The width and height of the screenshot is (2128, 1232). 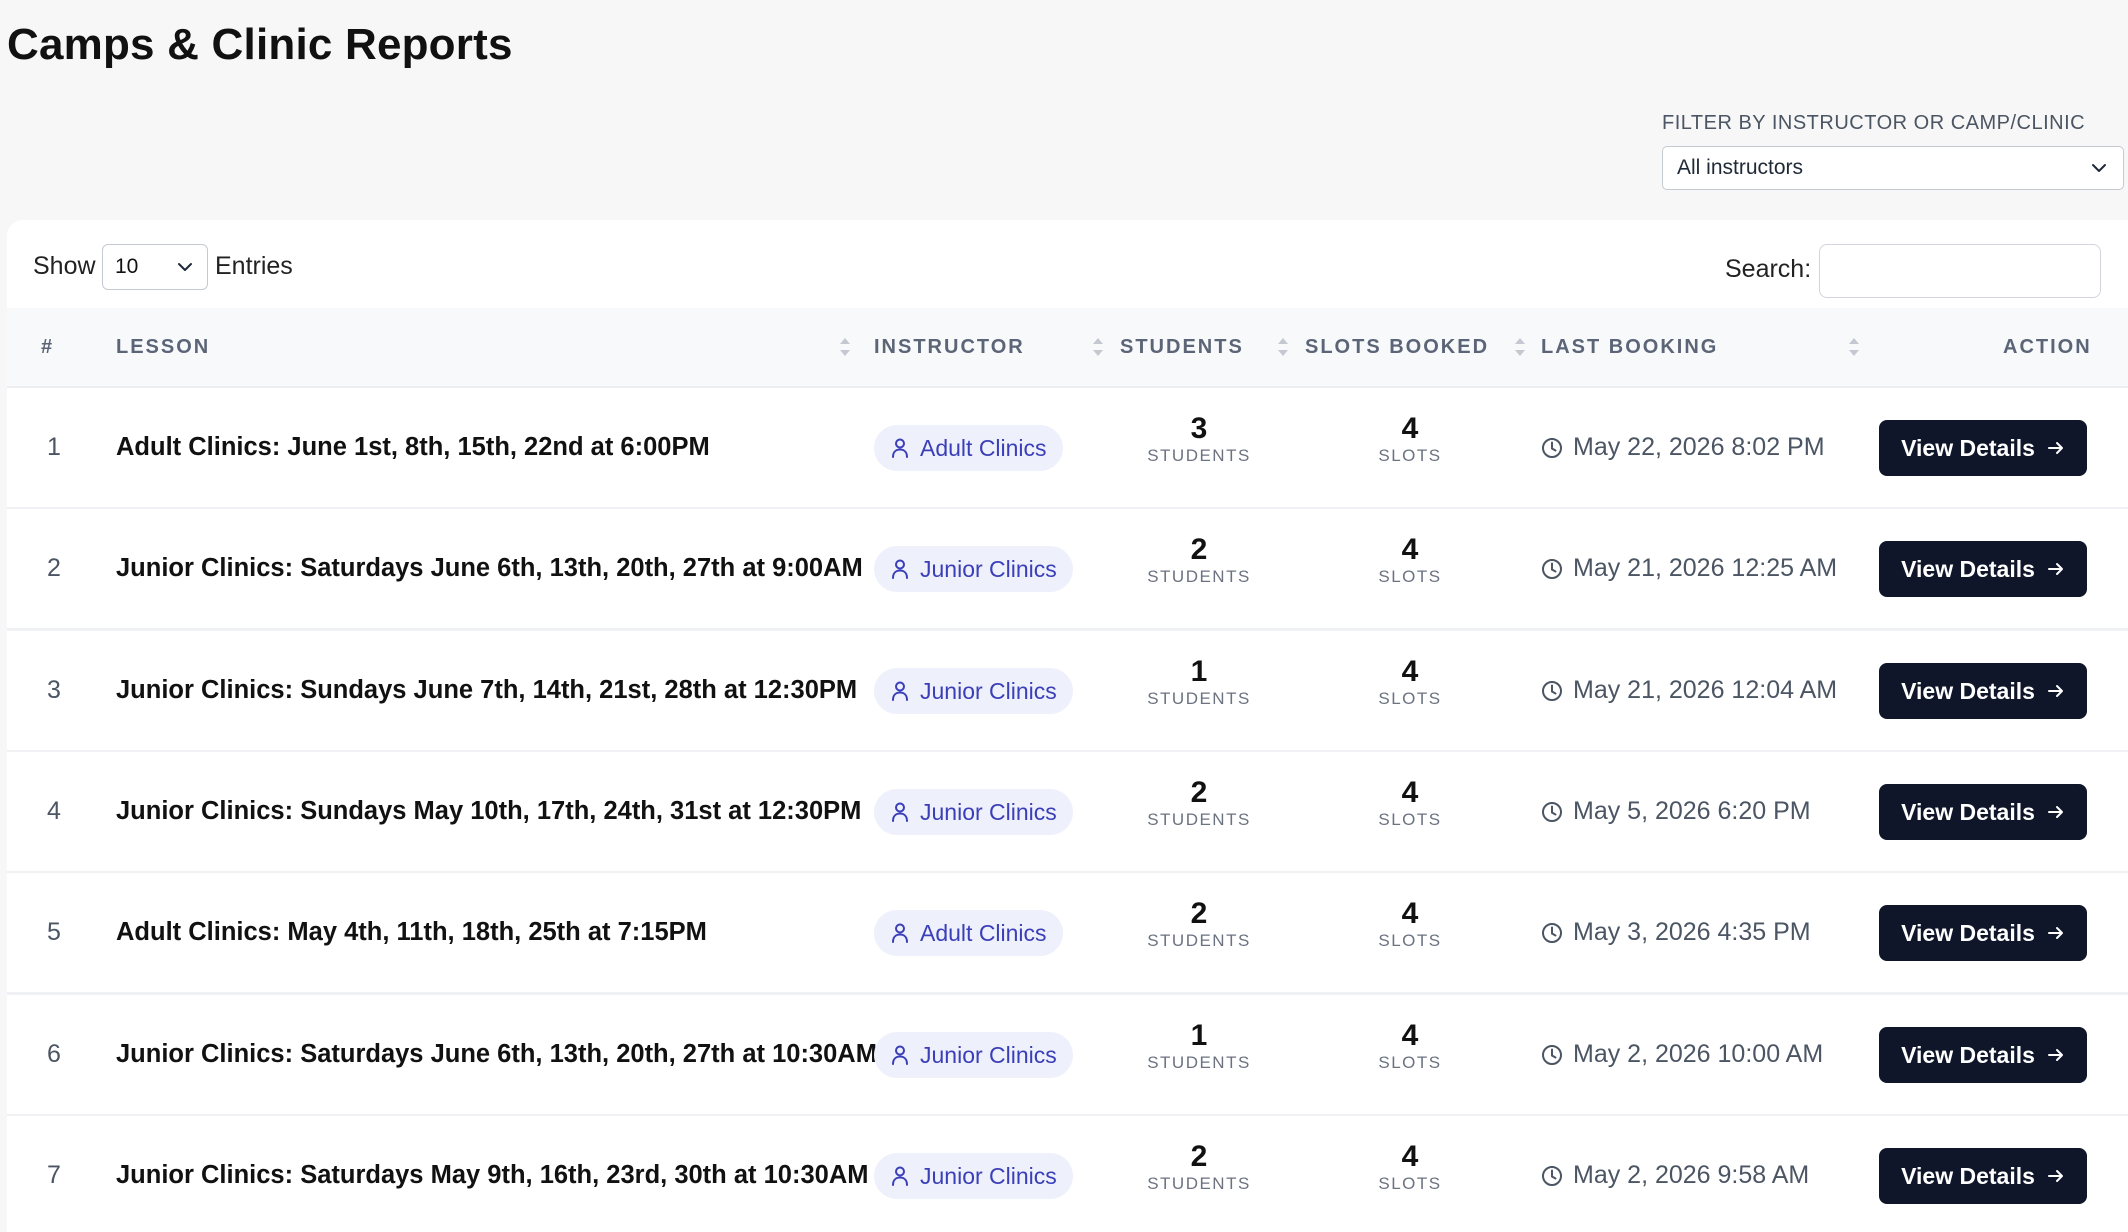 I want to click on last-booking: May 21, 2026 12:04 AM, so click(x=1689, y=690).